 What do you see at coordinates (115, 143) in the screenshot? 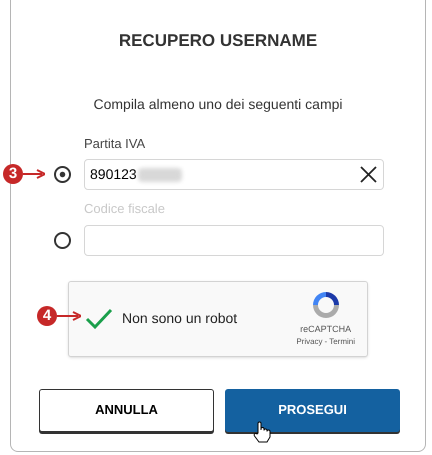
I see `field-label: Partita IVA` at bounding box center [115, 143].